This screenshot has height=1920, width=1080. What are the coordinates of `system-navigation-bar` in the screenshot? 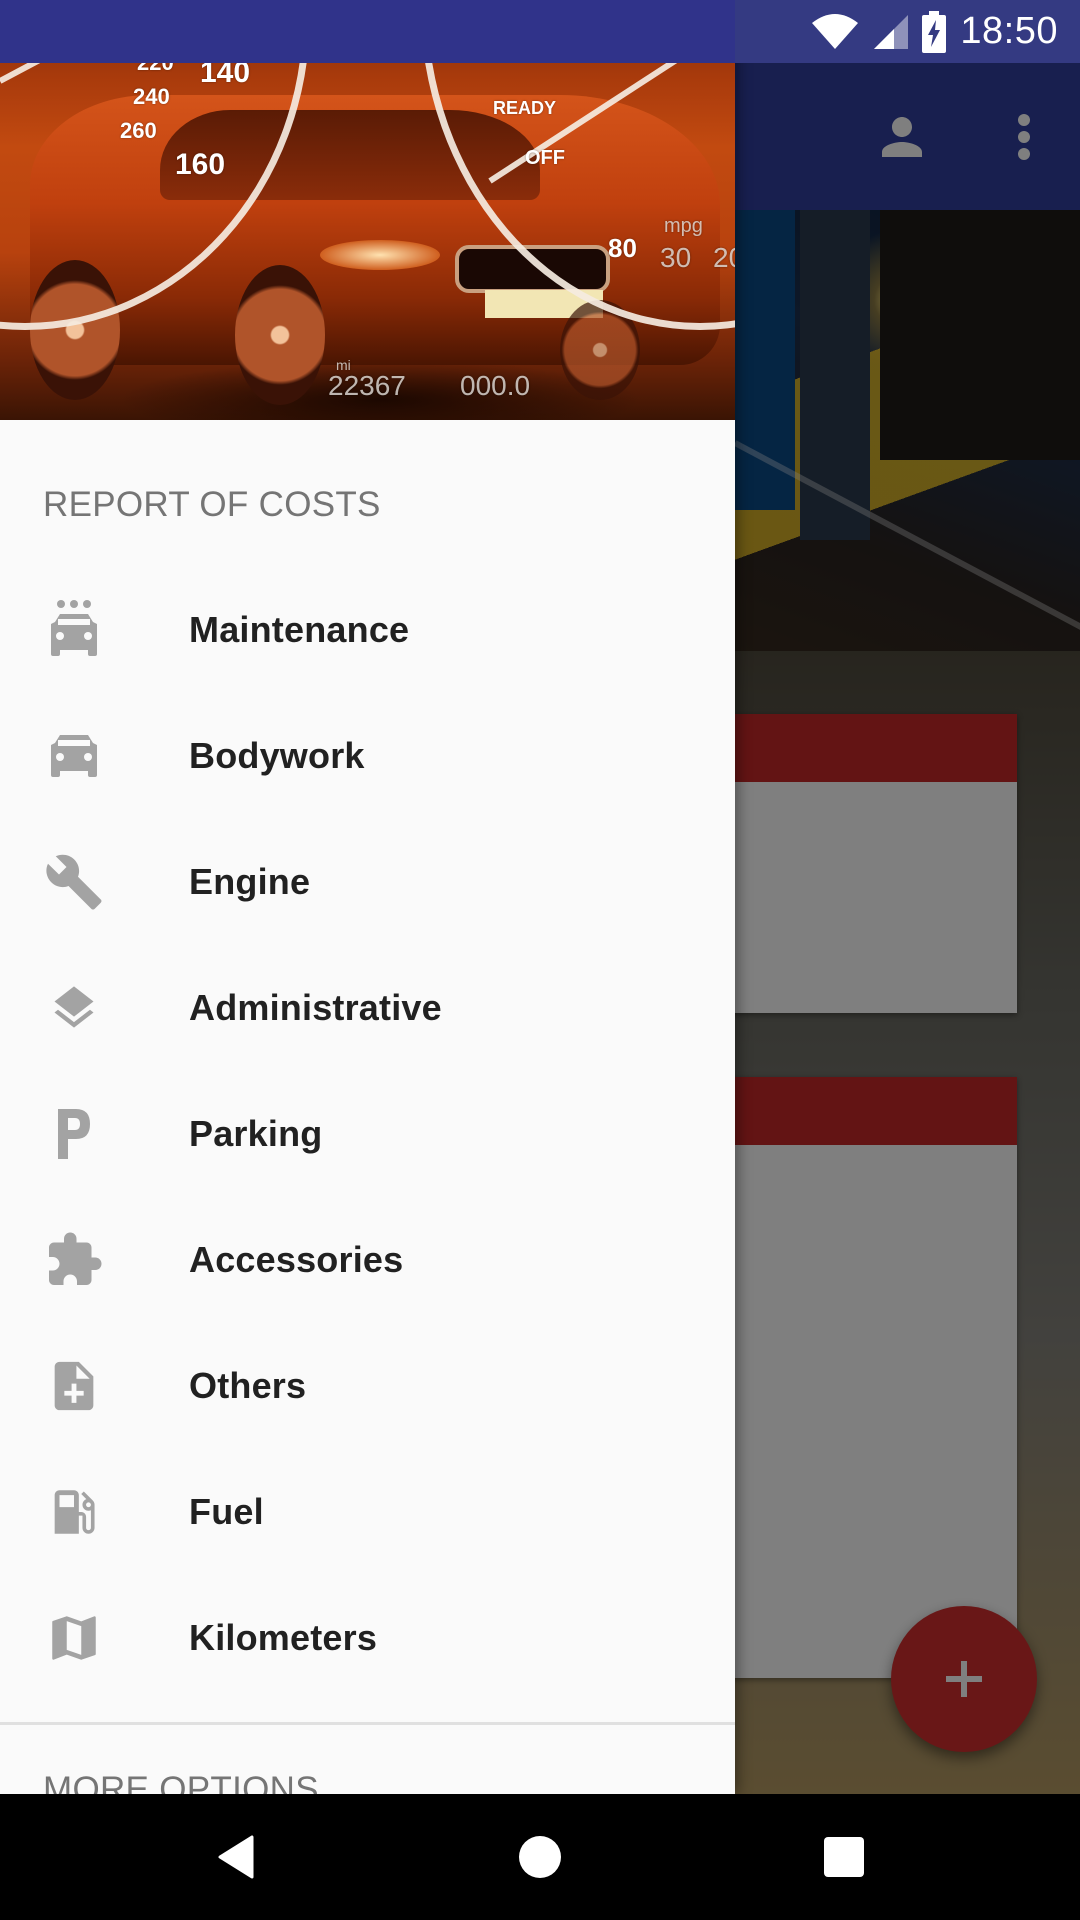 It's located at (540, 1857).